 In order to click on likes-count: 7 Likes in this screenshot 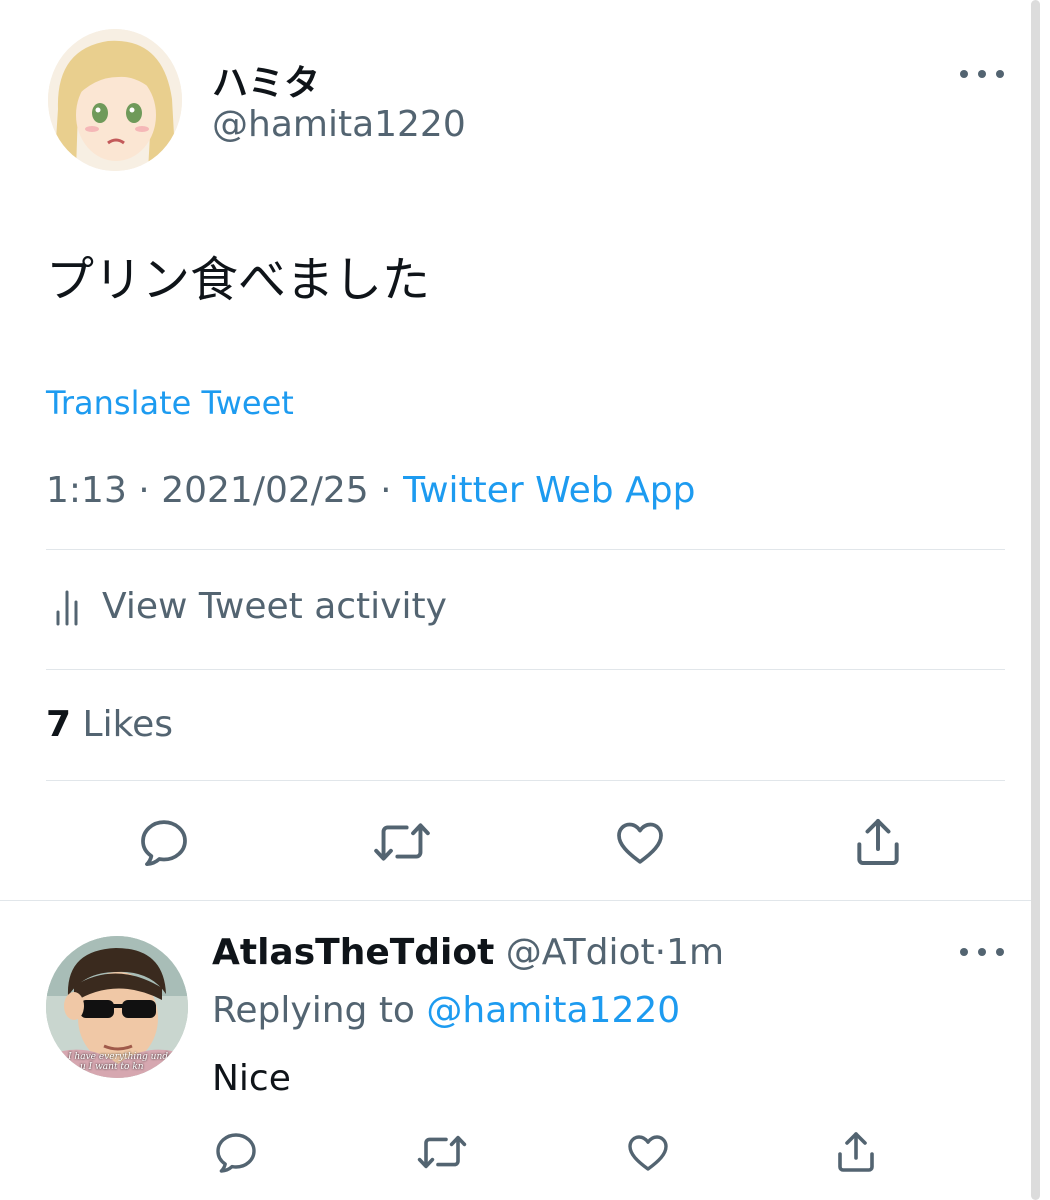, I will do `click(109, 724)`.